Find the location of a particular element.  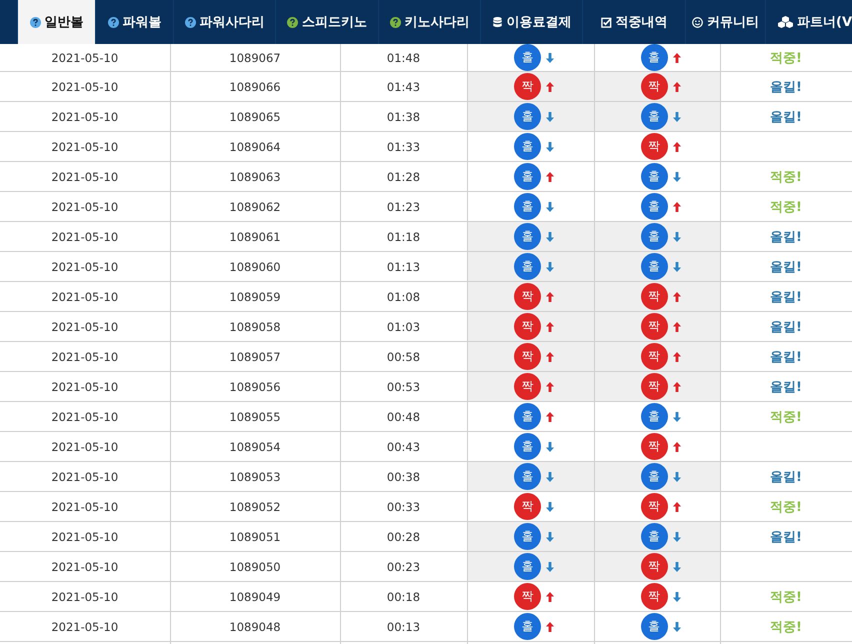

time-cell: 01:48 is located at coordinates (403, 58).